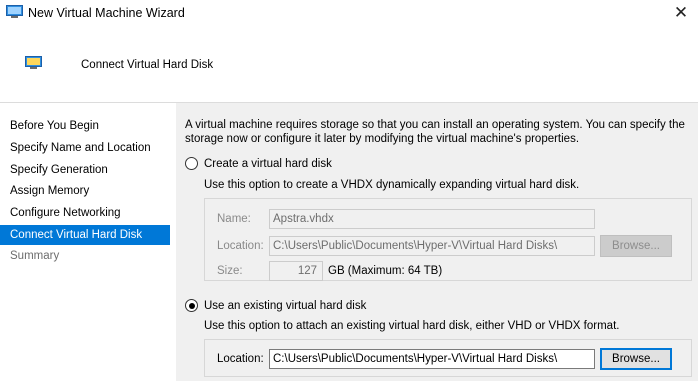 The width and height of the screenshot is (698, 381). I want to click on create-vhd-radio, so click(191, 163).